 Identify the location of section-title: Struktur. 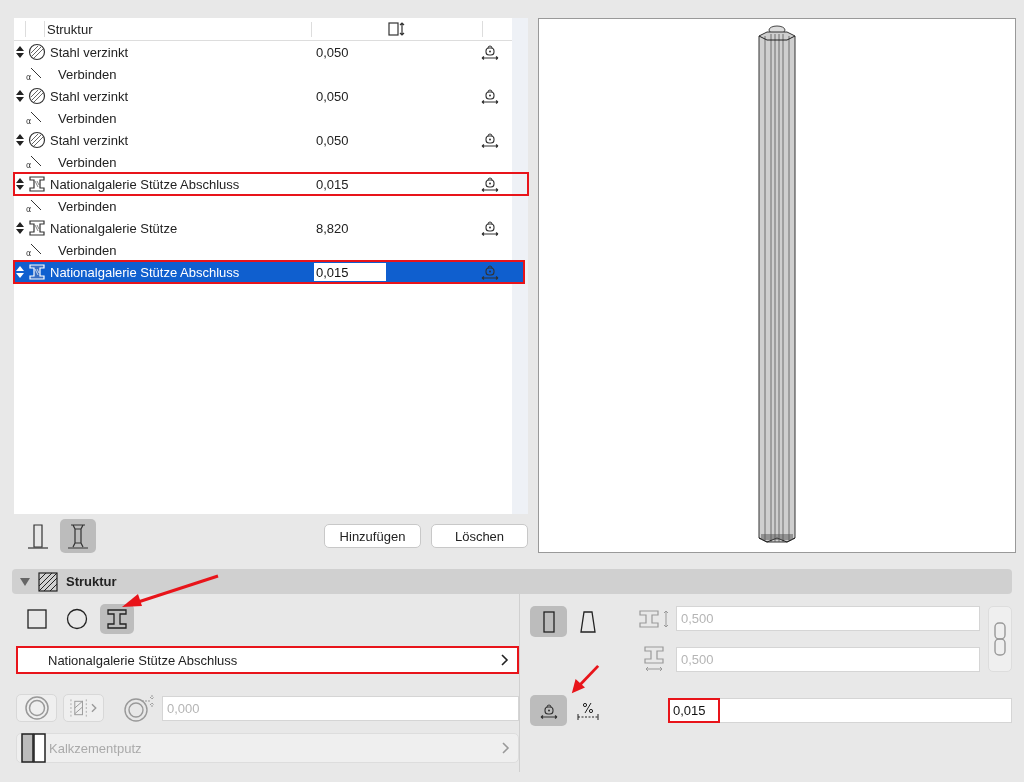
(91, 581).